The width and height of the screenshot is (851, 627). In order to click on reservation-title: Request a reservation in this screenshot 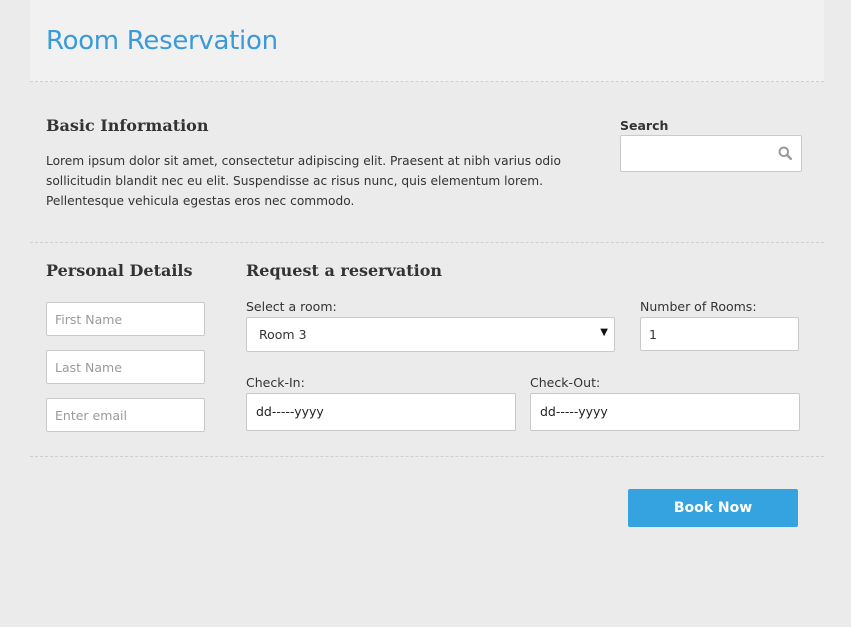, I will do `click(344, 270)`.